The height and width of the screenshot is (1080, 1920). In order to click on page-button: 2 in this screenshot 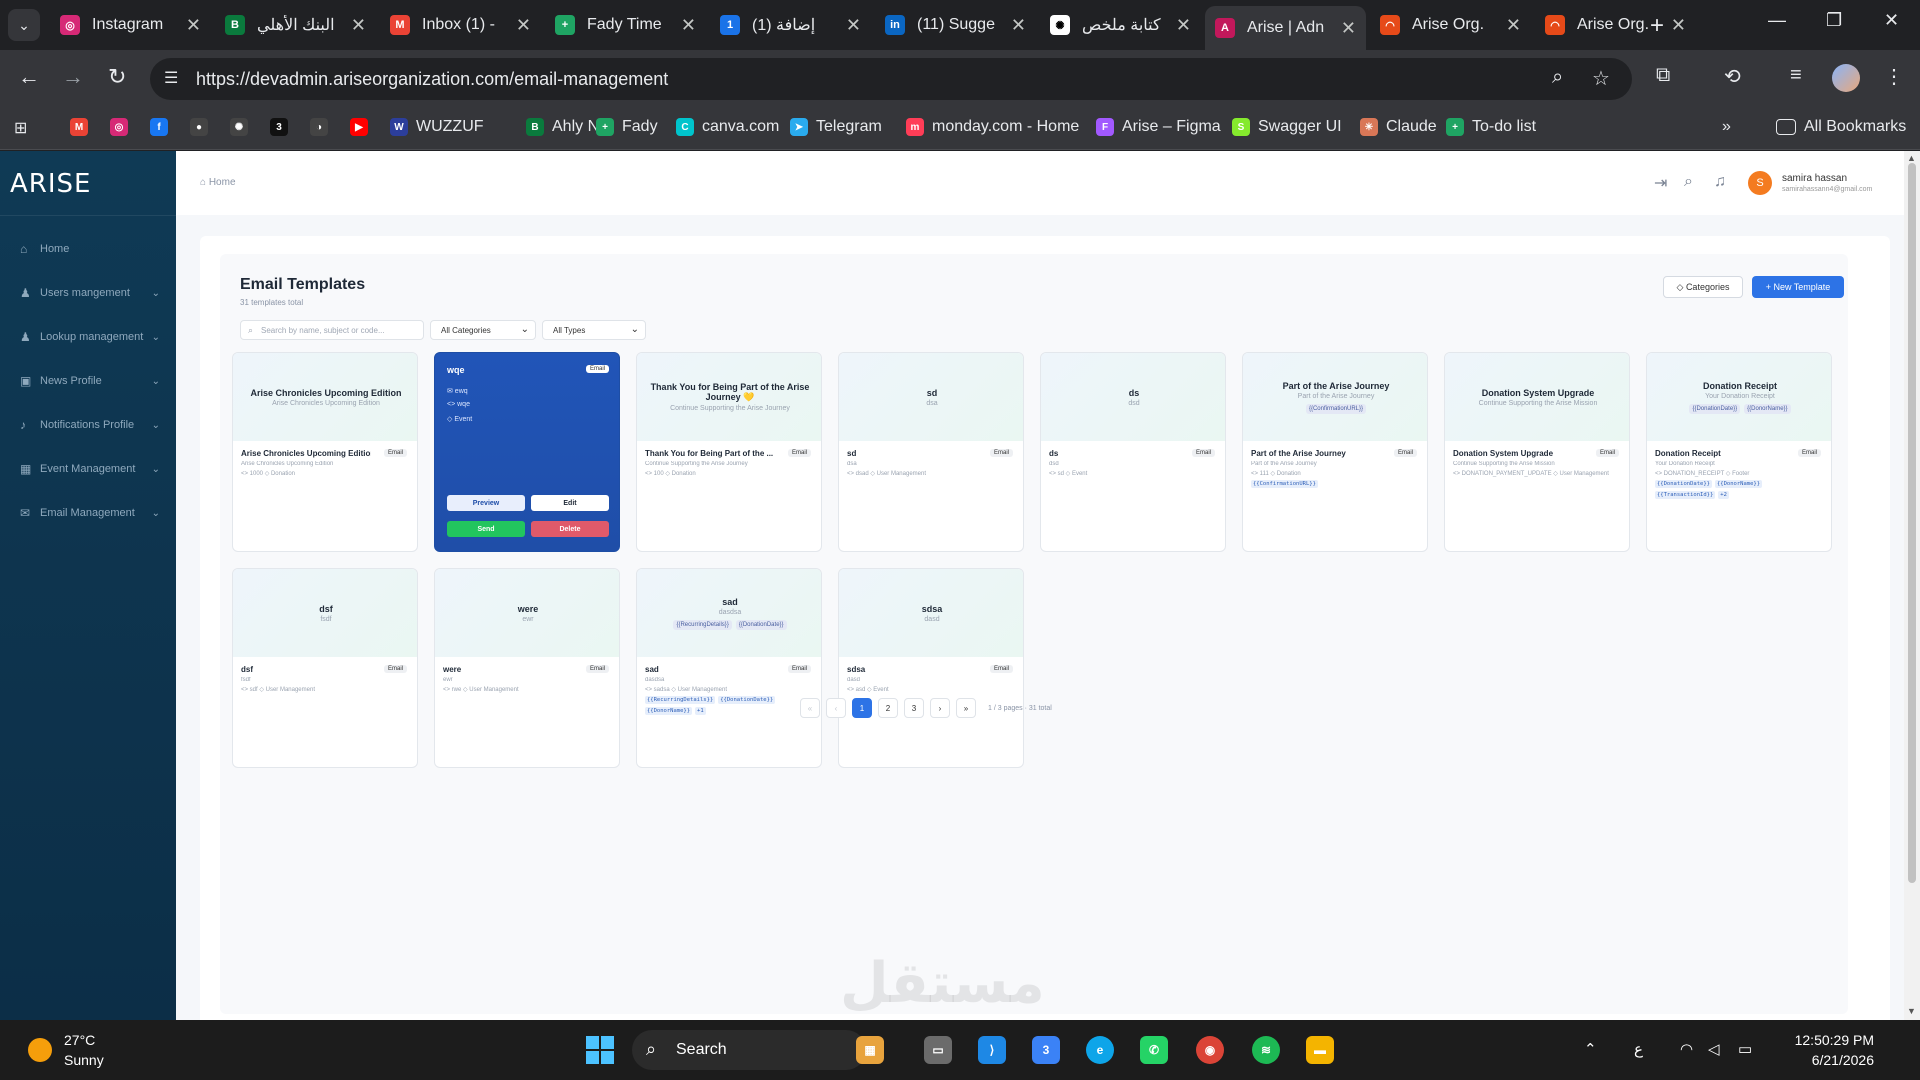, I will do `click(888, 708)`.